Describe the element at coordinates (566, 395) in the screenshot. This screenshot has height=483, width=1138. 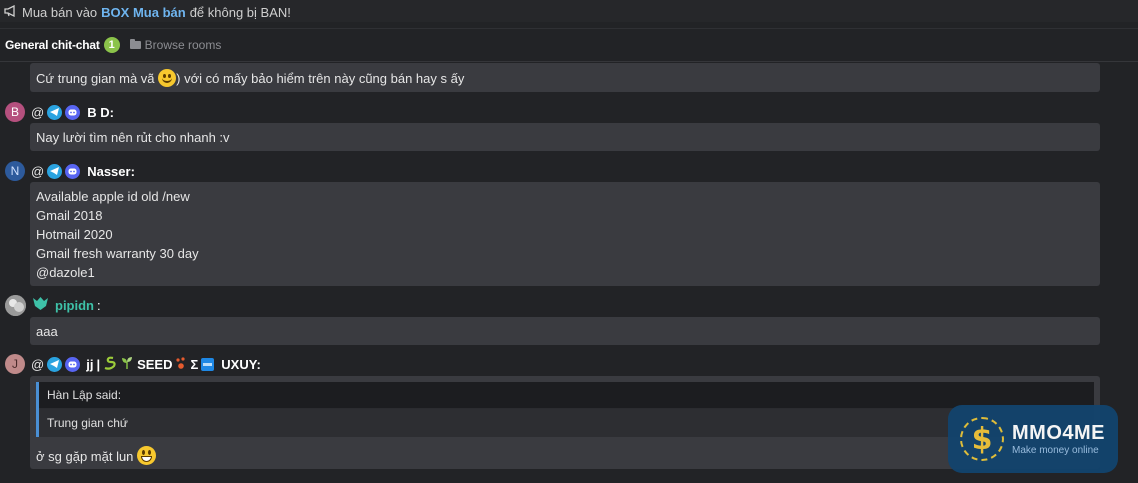
I see `quote-author: Hàn Lập said:` at that location.